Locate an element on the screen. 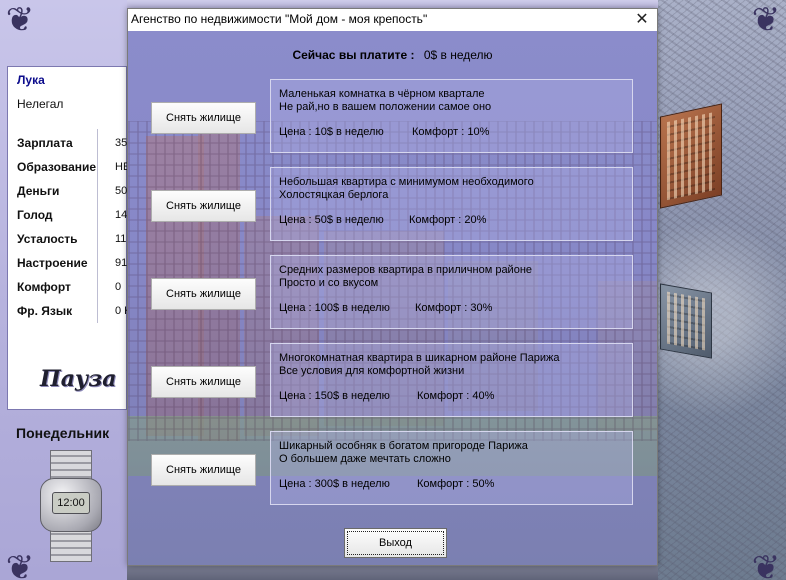 This screenshot has height=580, width=786. current-payment-value: 0$ в неделю is located at coordinates (458, 55).